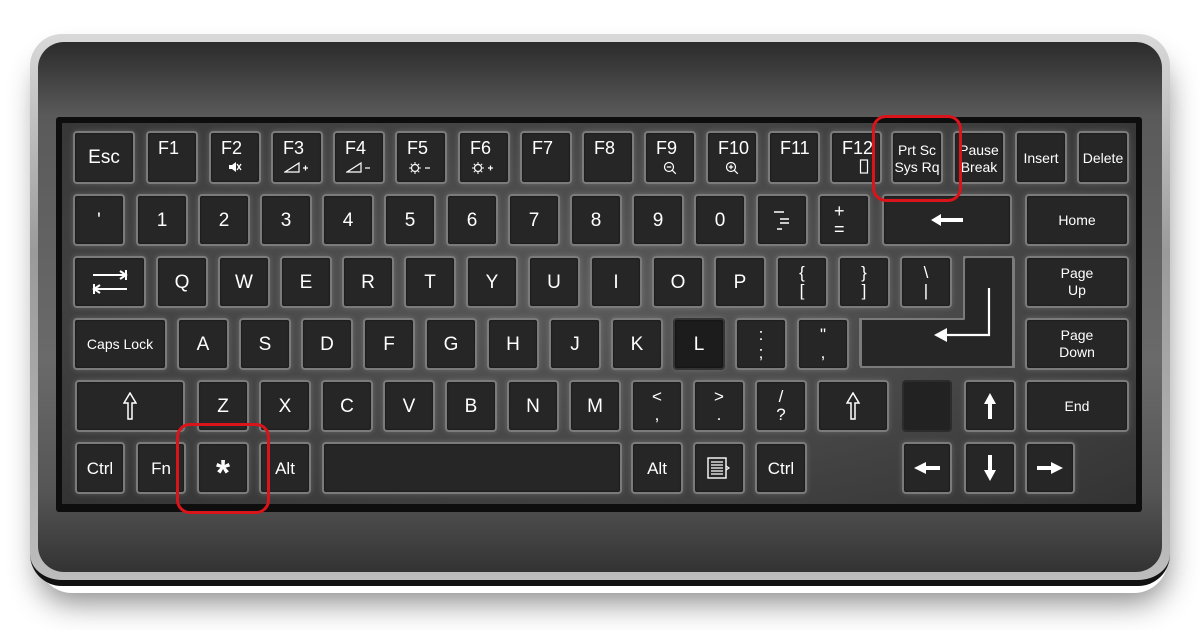  I want to click on key-right-bracket: }], so click(864, 282).